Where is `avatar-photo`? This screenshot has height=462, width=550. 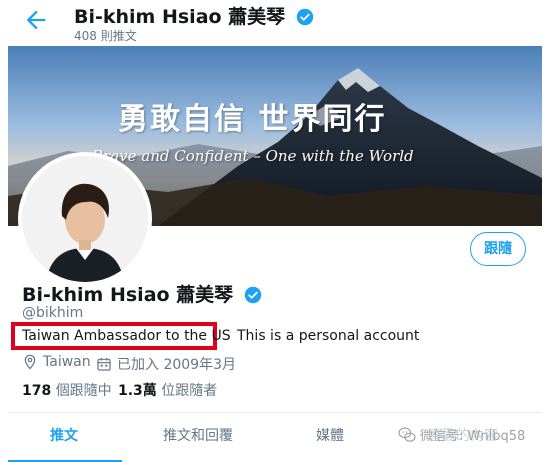
avatar-photo is located at coordinates (85, 219).